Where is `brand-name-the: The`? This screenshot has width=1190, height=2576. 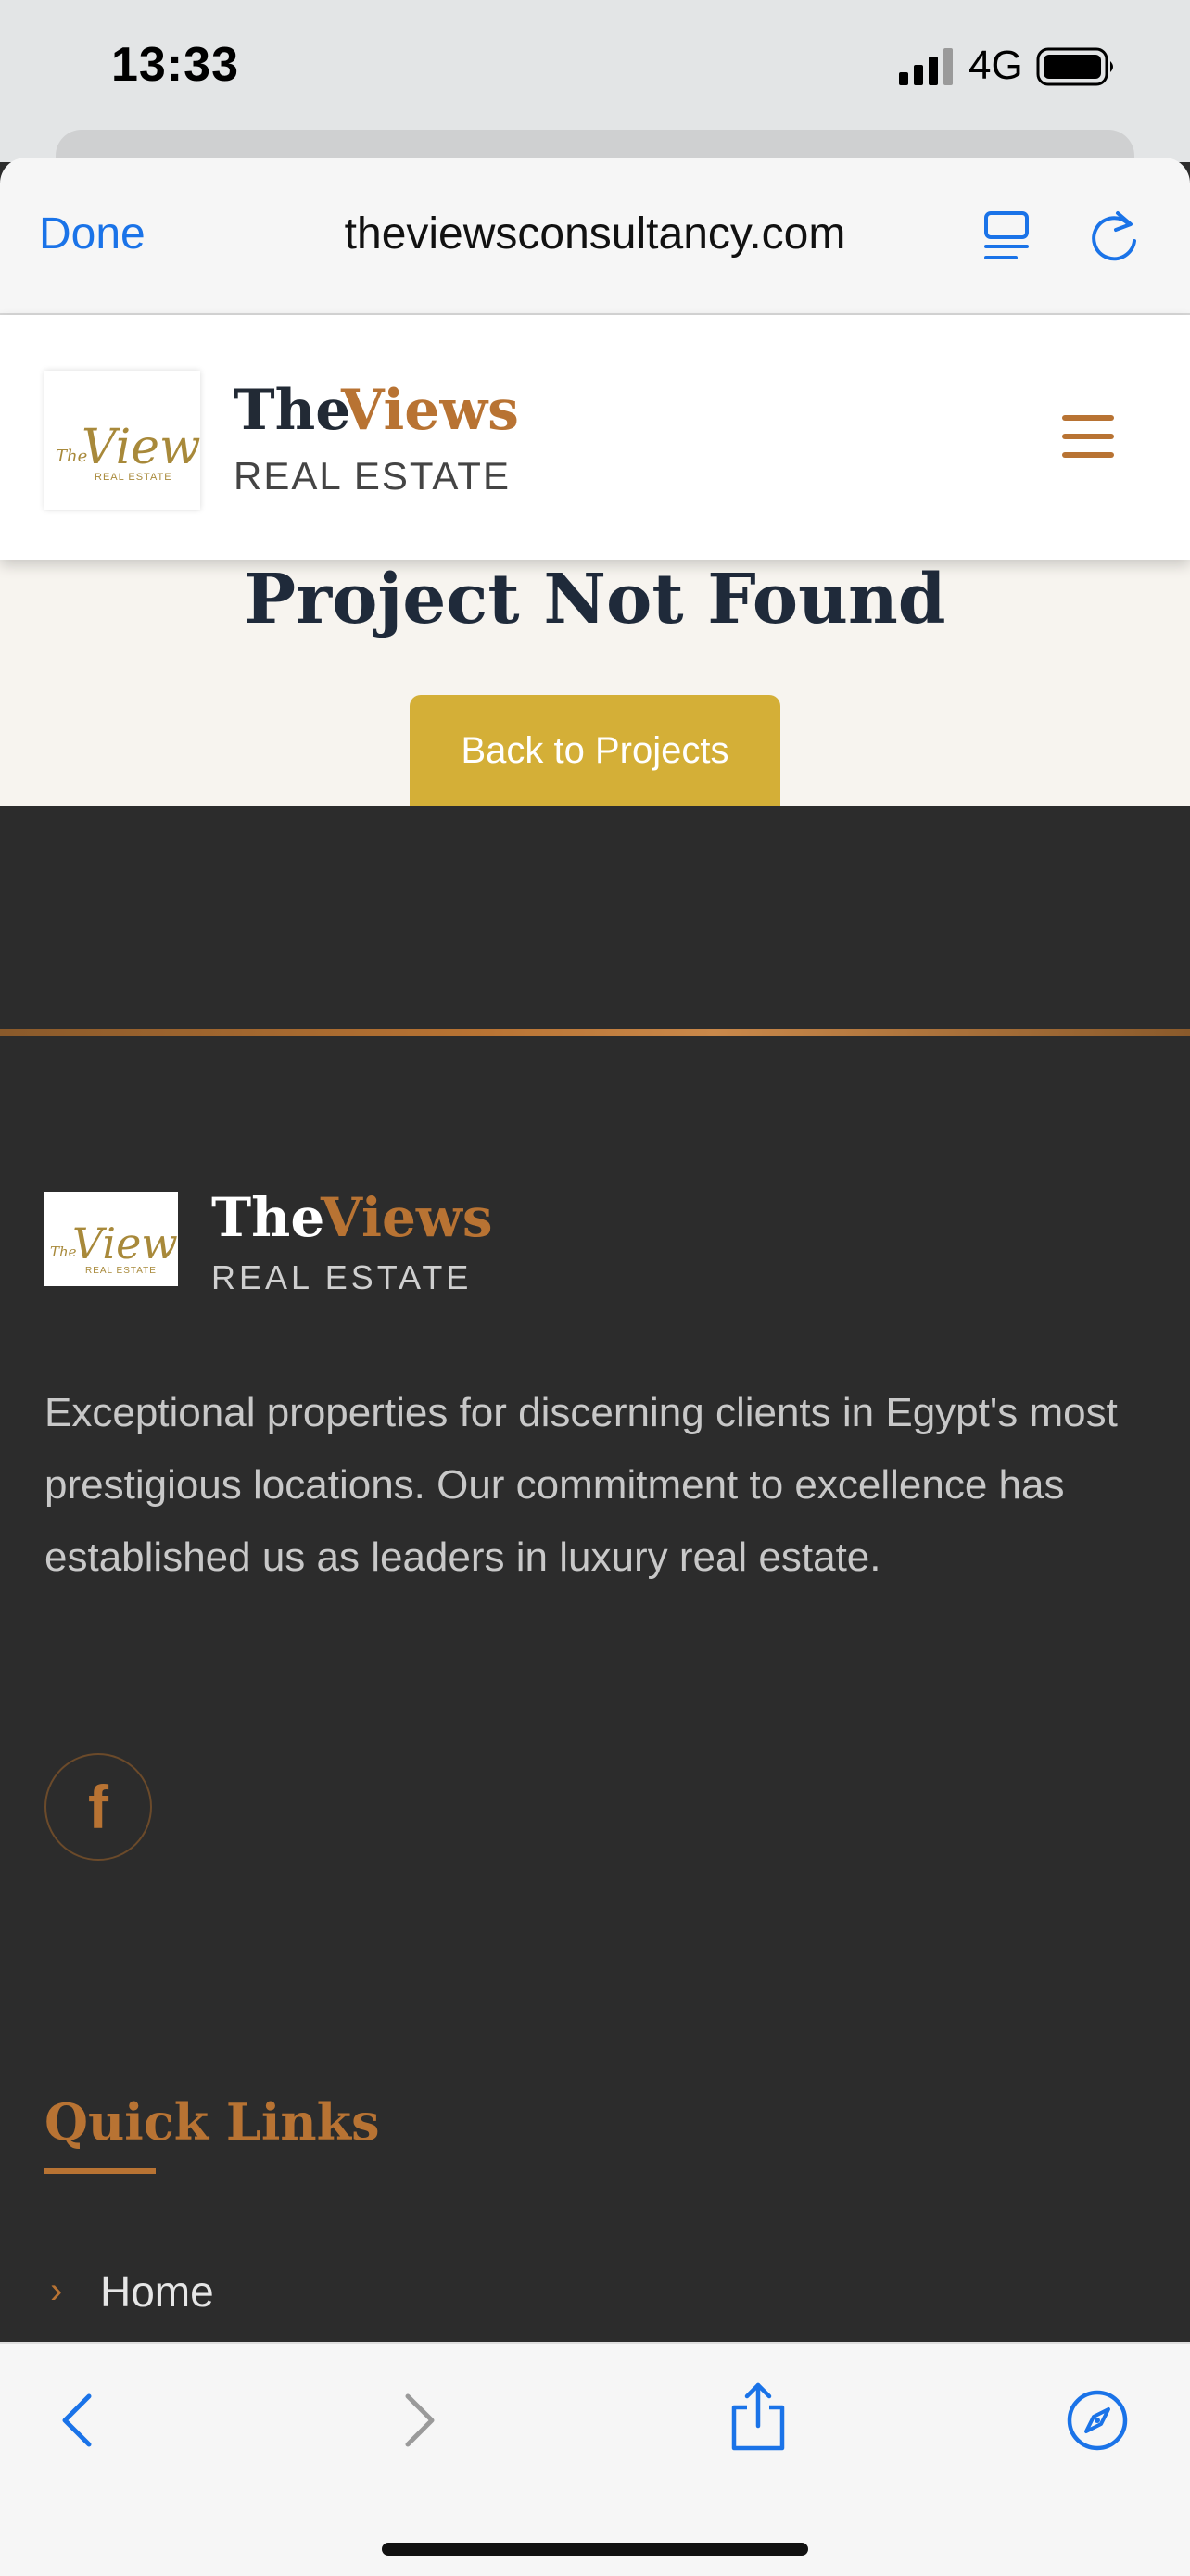 brand-name-the: The is located at coordinates (292, 410).